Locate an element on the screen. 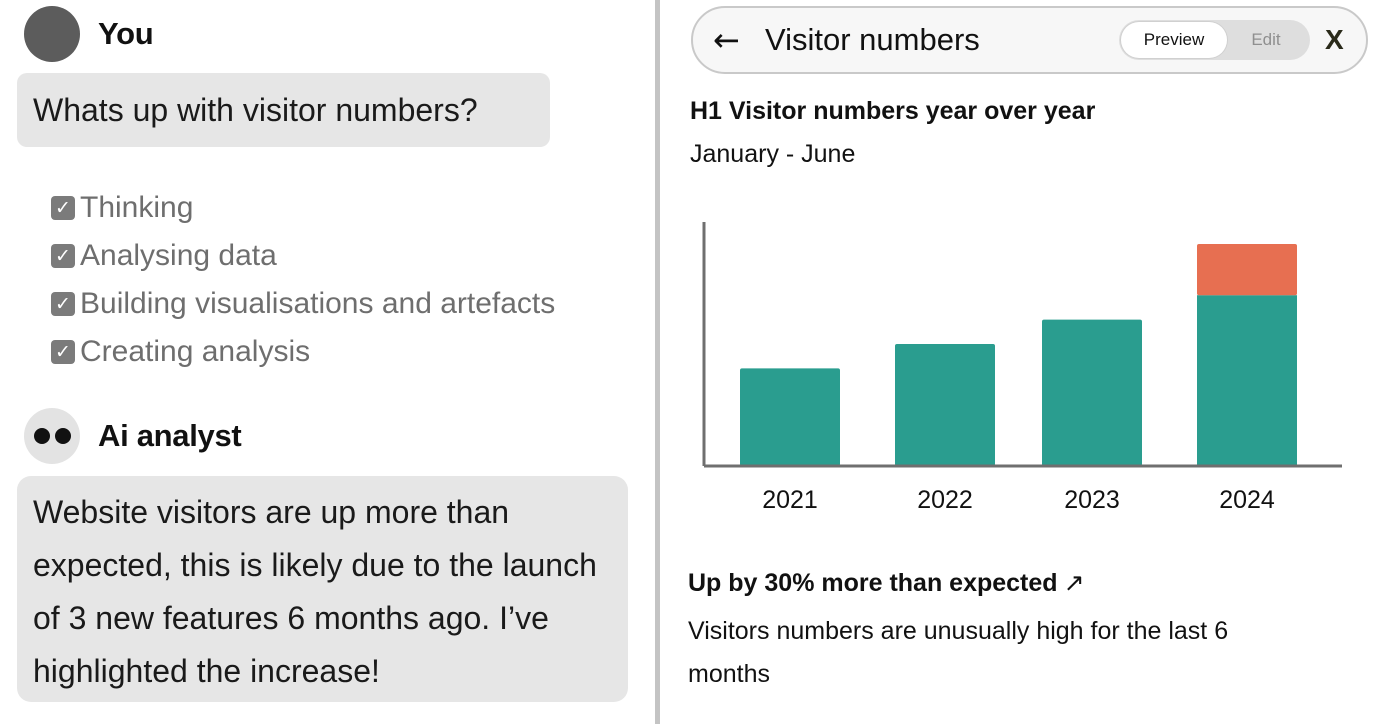 This screenshot has width=1386, height=724. bar-2022 is located at coordinates (945, 405).